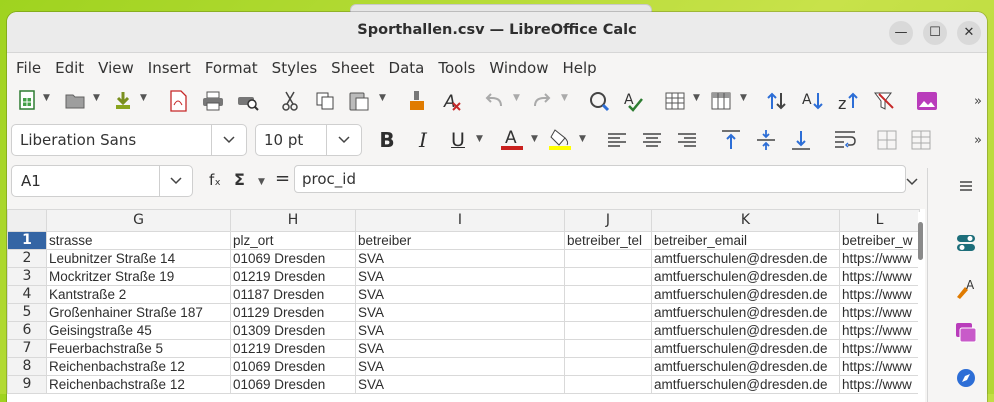 The width and height of the screenshot is (994, 402). I want to click on menu-format: Format, so click(231, 68).